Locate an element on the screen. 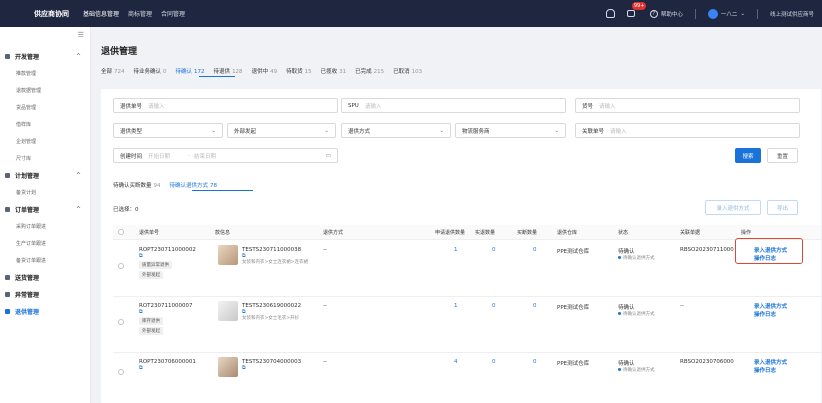  avatar is located at coordinates (712, 13).